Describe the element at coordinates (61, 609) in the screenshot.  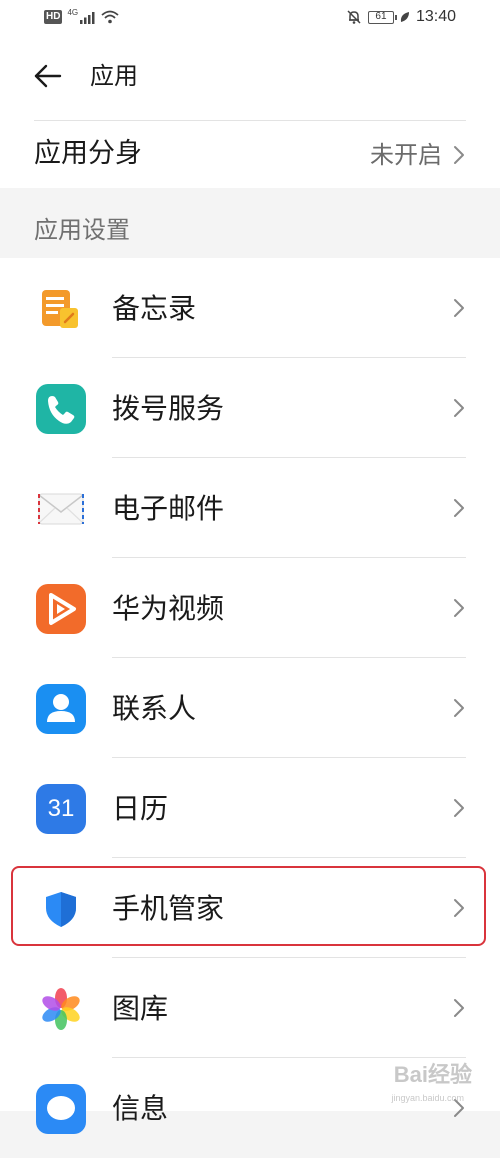
I see `video-play-icon` at that location.